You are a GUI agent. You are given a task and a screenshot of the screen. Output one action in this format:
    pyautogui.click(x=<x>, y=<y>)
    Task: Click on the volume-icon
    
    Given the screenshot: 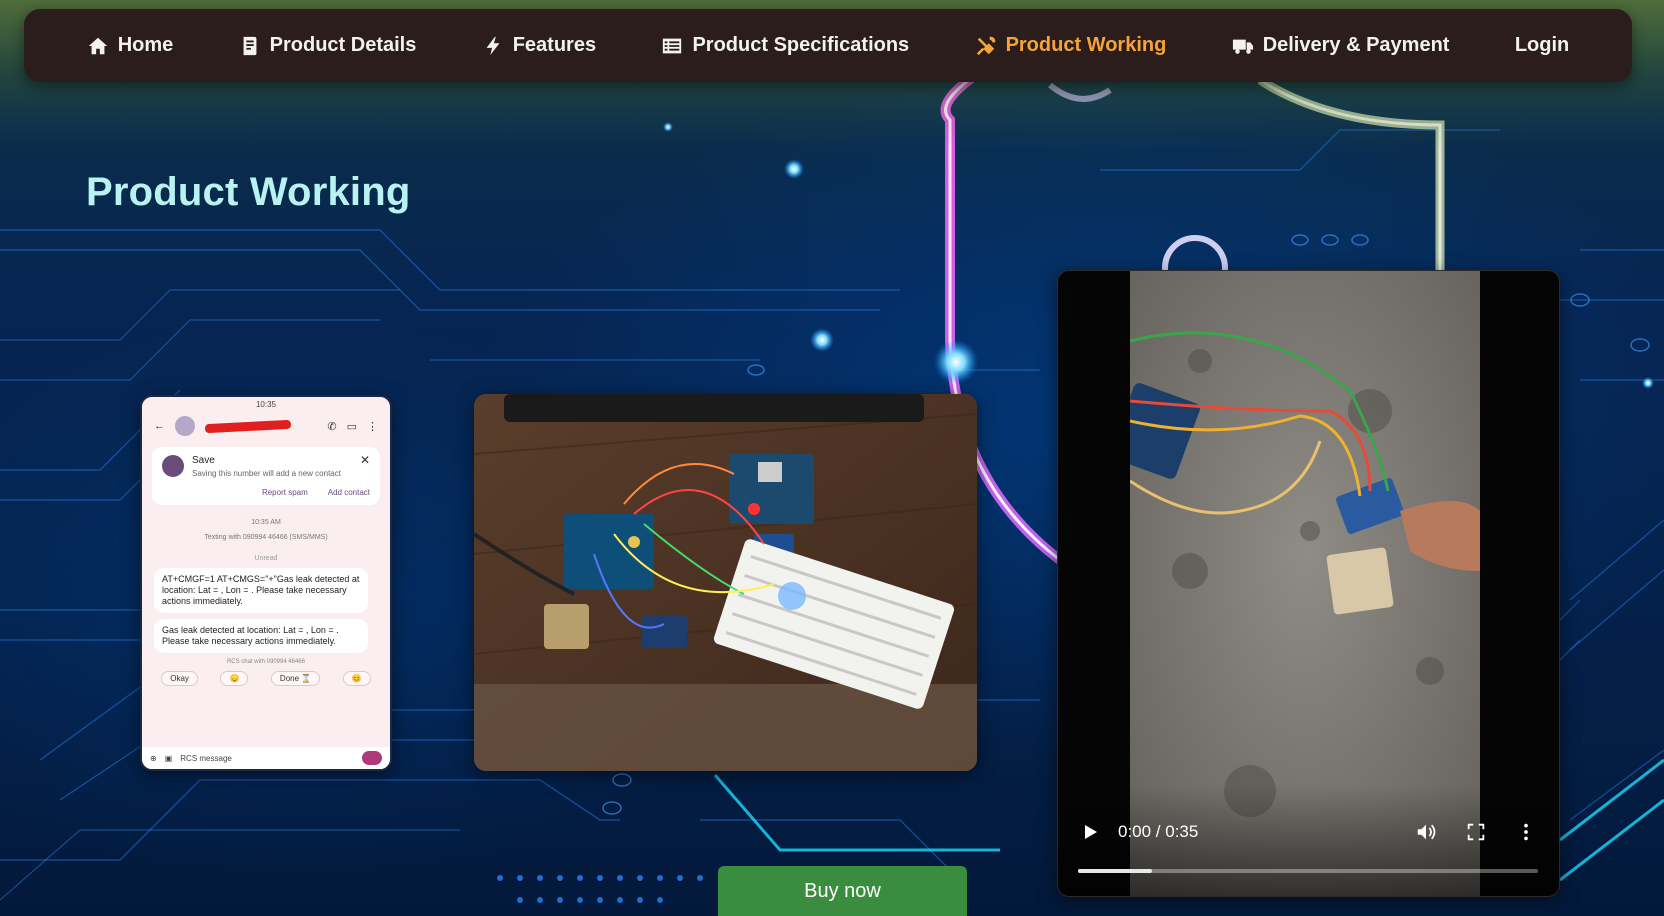 What is the action you would take?
    pyautogui.click(x=1426, y=832)
    